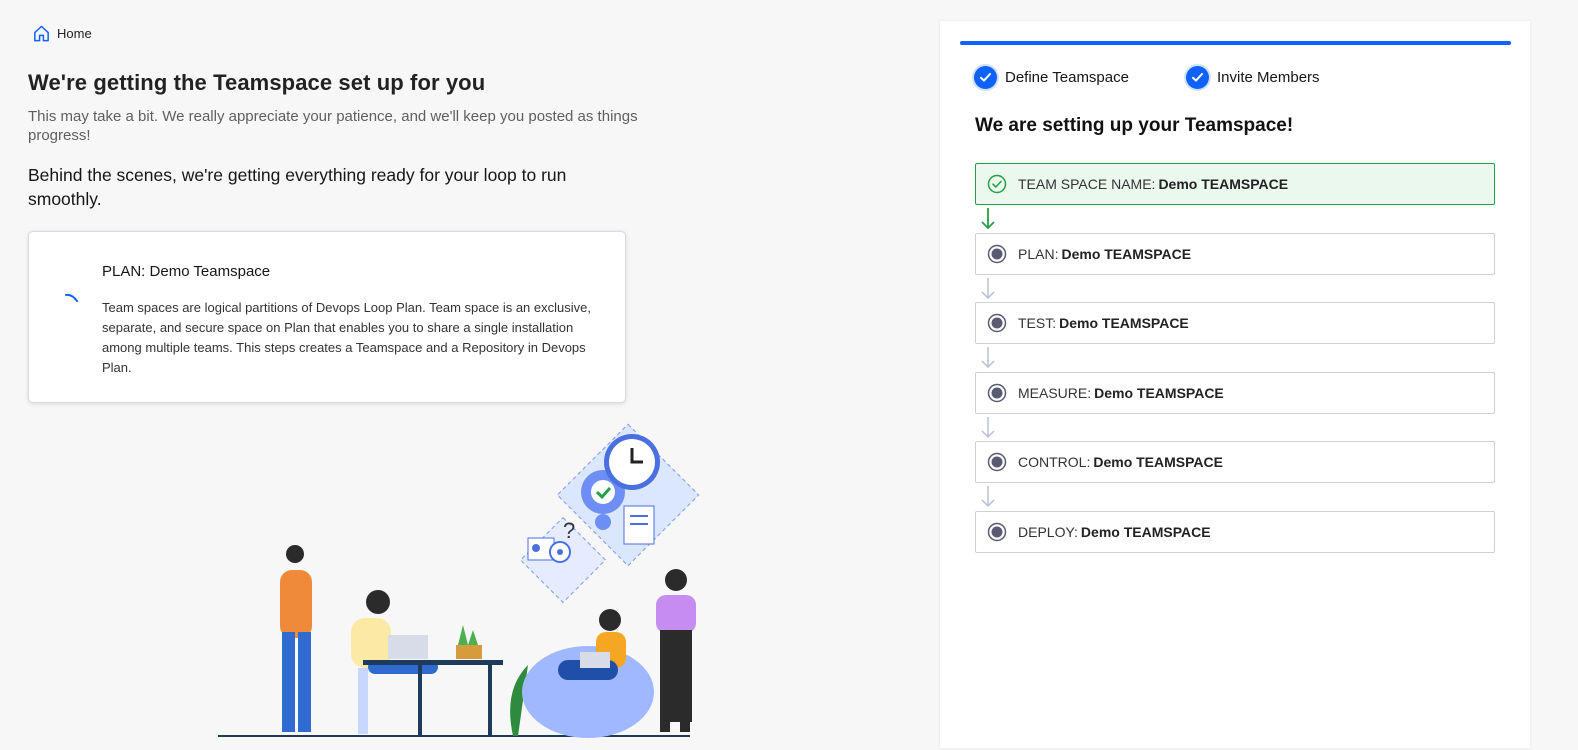 The height and width of the screenshot is (750, 1578). I want to click on setup-heading: We are setting up your Teamspace!, so click(1134, 125).